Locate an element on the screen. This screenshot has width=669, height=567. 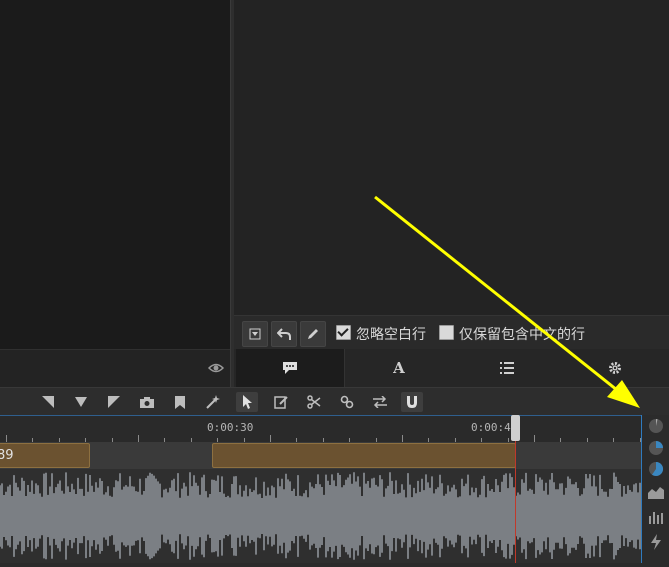
time-label-30: 0:00:30 is located at coordinates (230, 427).